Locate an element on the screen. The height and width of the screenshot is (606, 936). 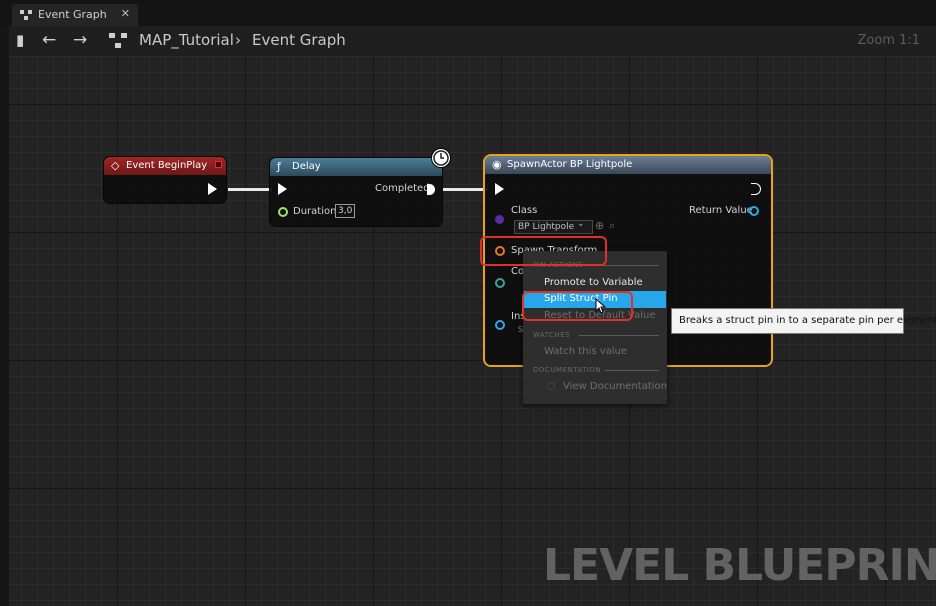
watch-value-item: Watch this value is located at coordinates (585, 351).